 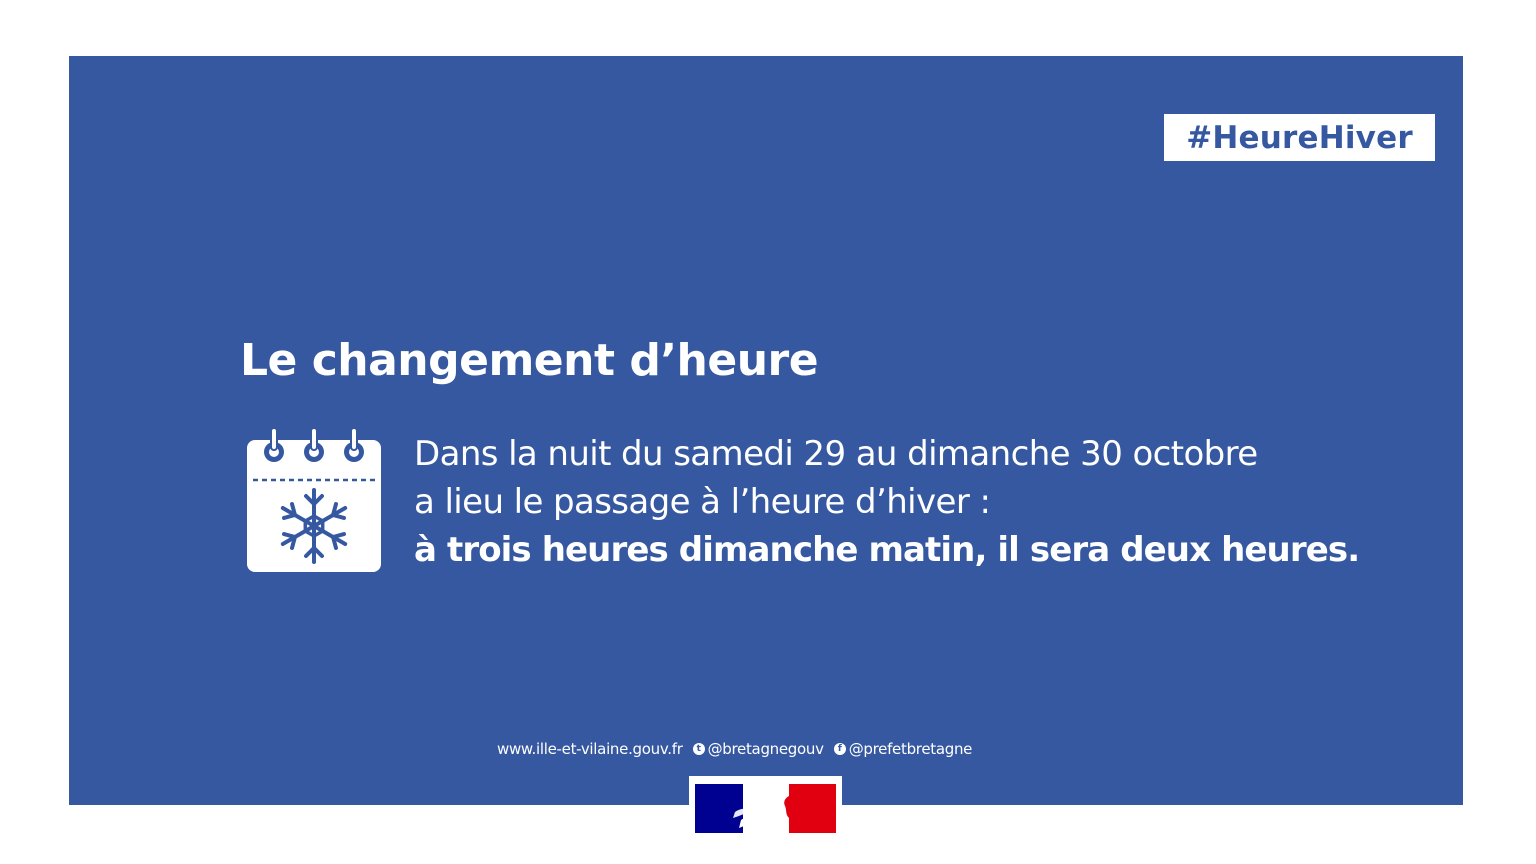 I want to click on hashtag-text: #HeureHiver, so click(x=1299, y=137).